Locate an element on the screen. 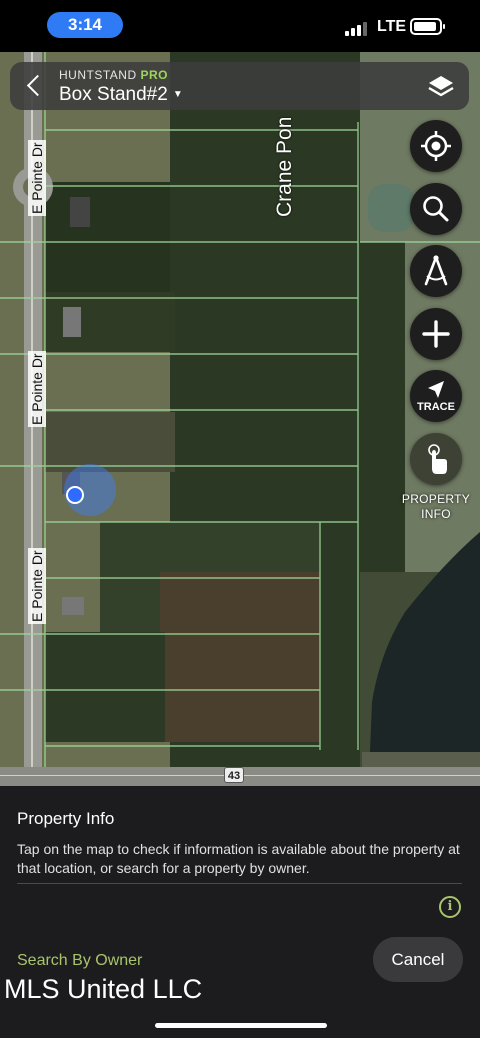 This screenshot has width=480, height=1038. layers-button is located at coordinates (441, 87).